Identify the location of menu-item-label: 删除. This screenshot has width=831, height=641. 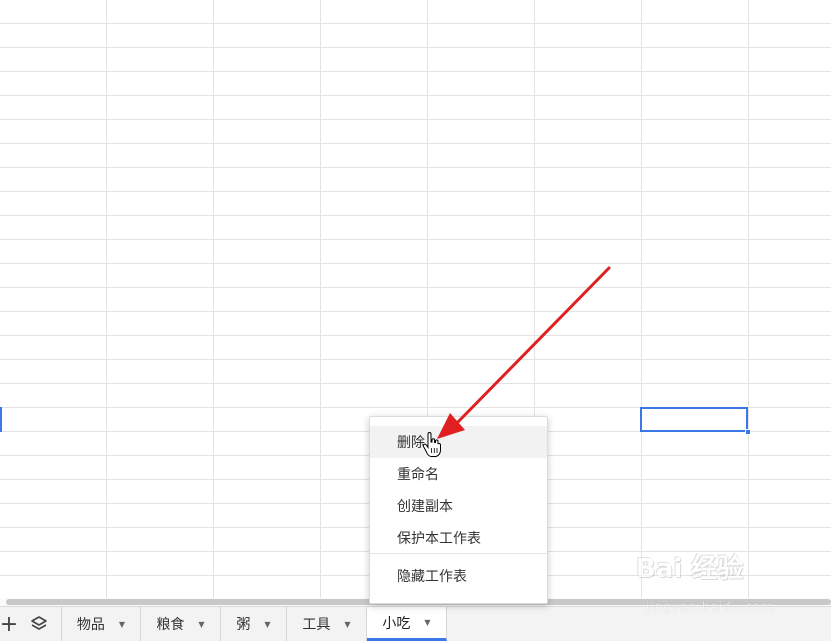
(411, 443).